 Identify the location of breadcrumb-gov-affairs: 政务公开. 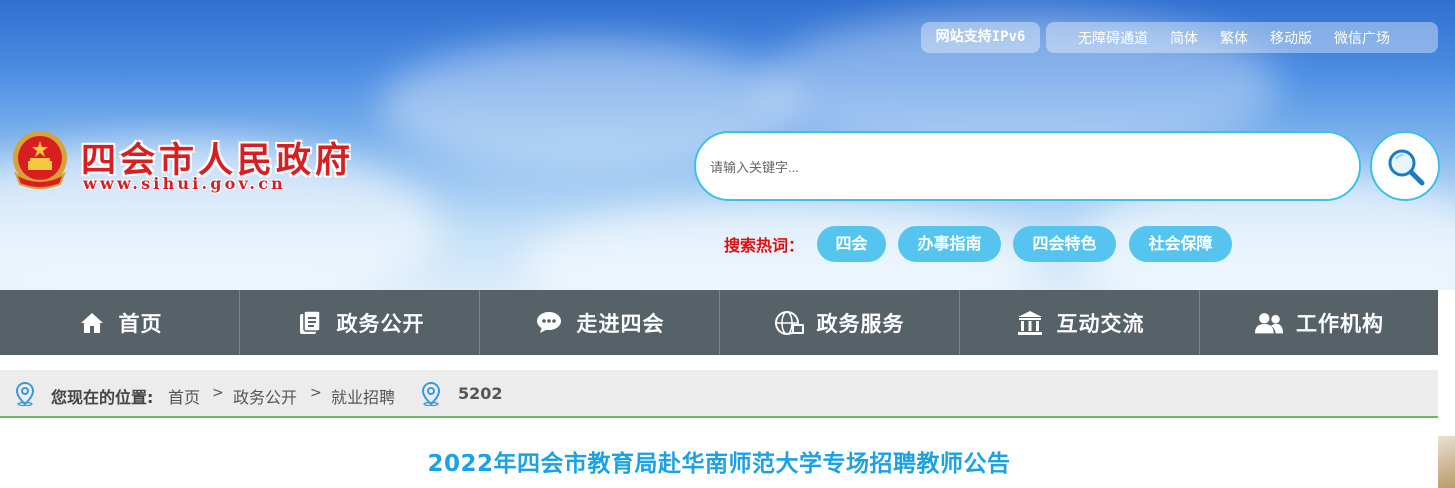
(265, 396).